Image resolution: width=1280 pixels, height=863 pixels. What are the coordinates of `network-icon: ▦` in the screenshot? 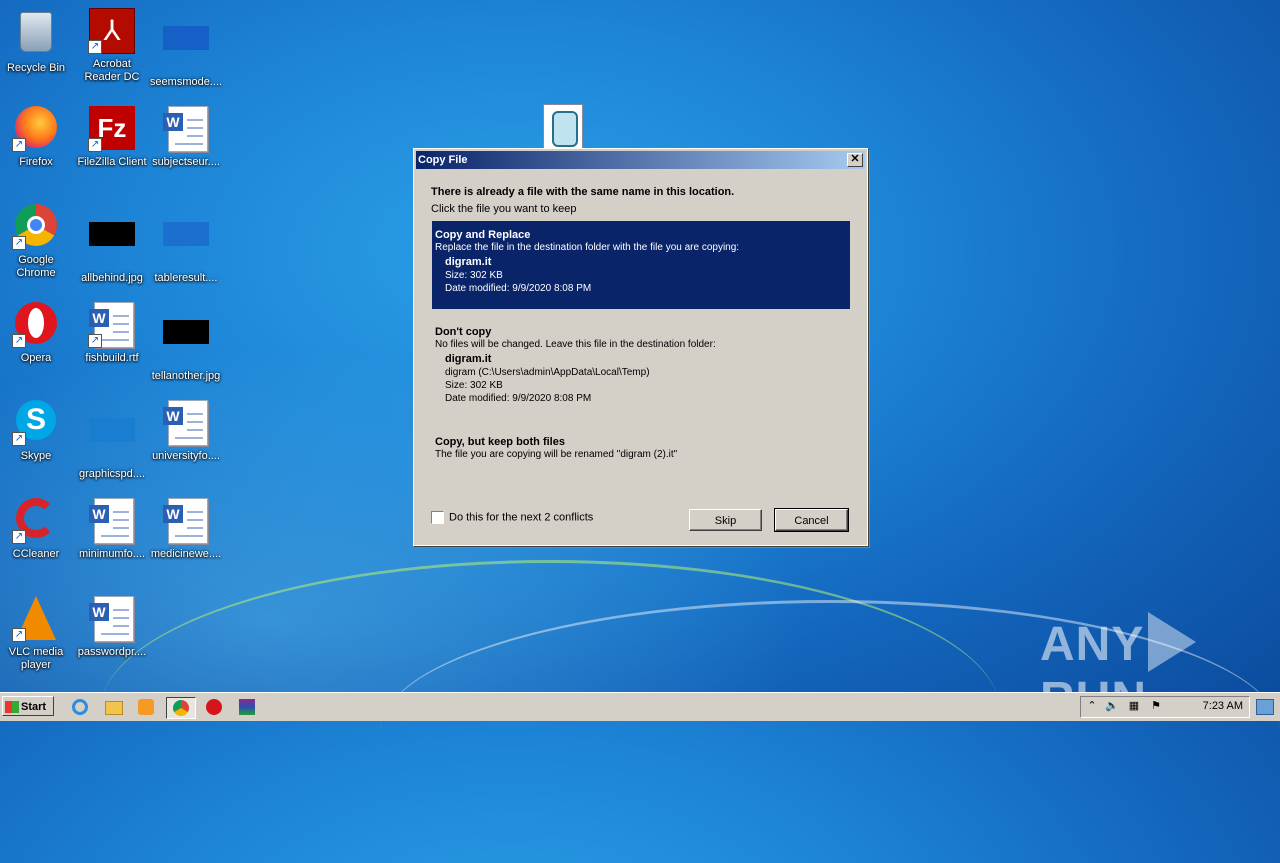 It's located at (1134, 706).